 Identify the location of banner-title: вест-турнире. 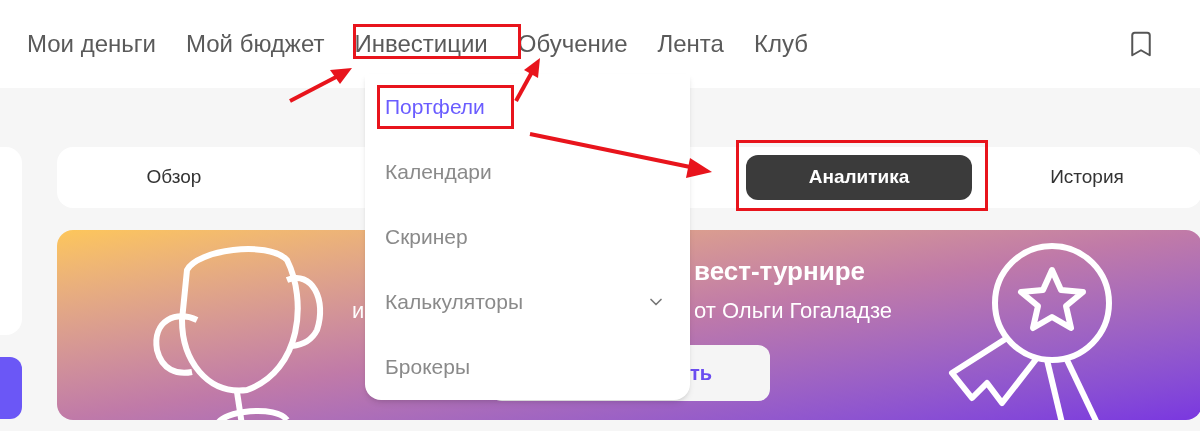
(780, 271).